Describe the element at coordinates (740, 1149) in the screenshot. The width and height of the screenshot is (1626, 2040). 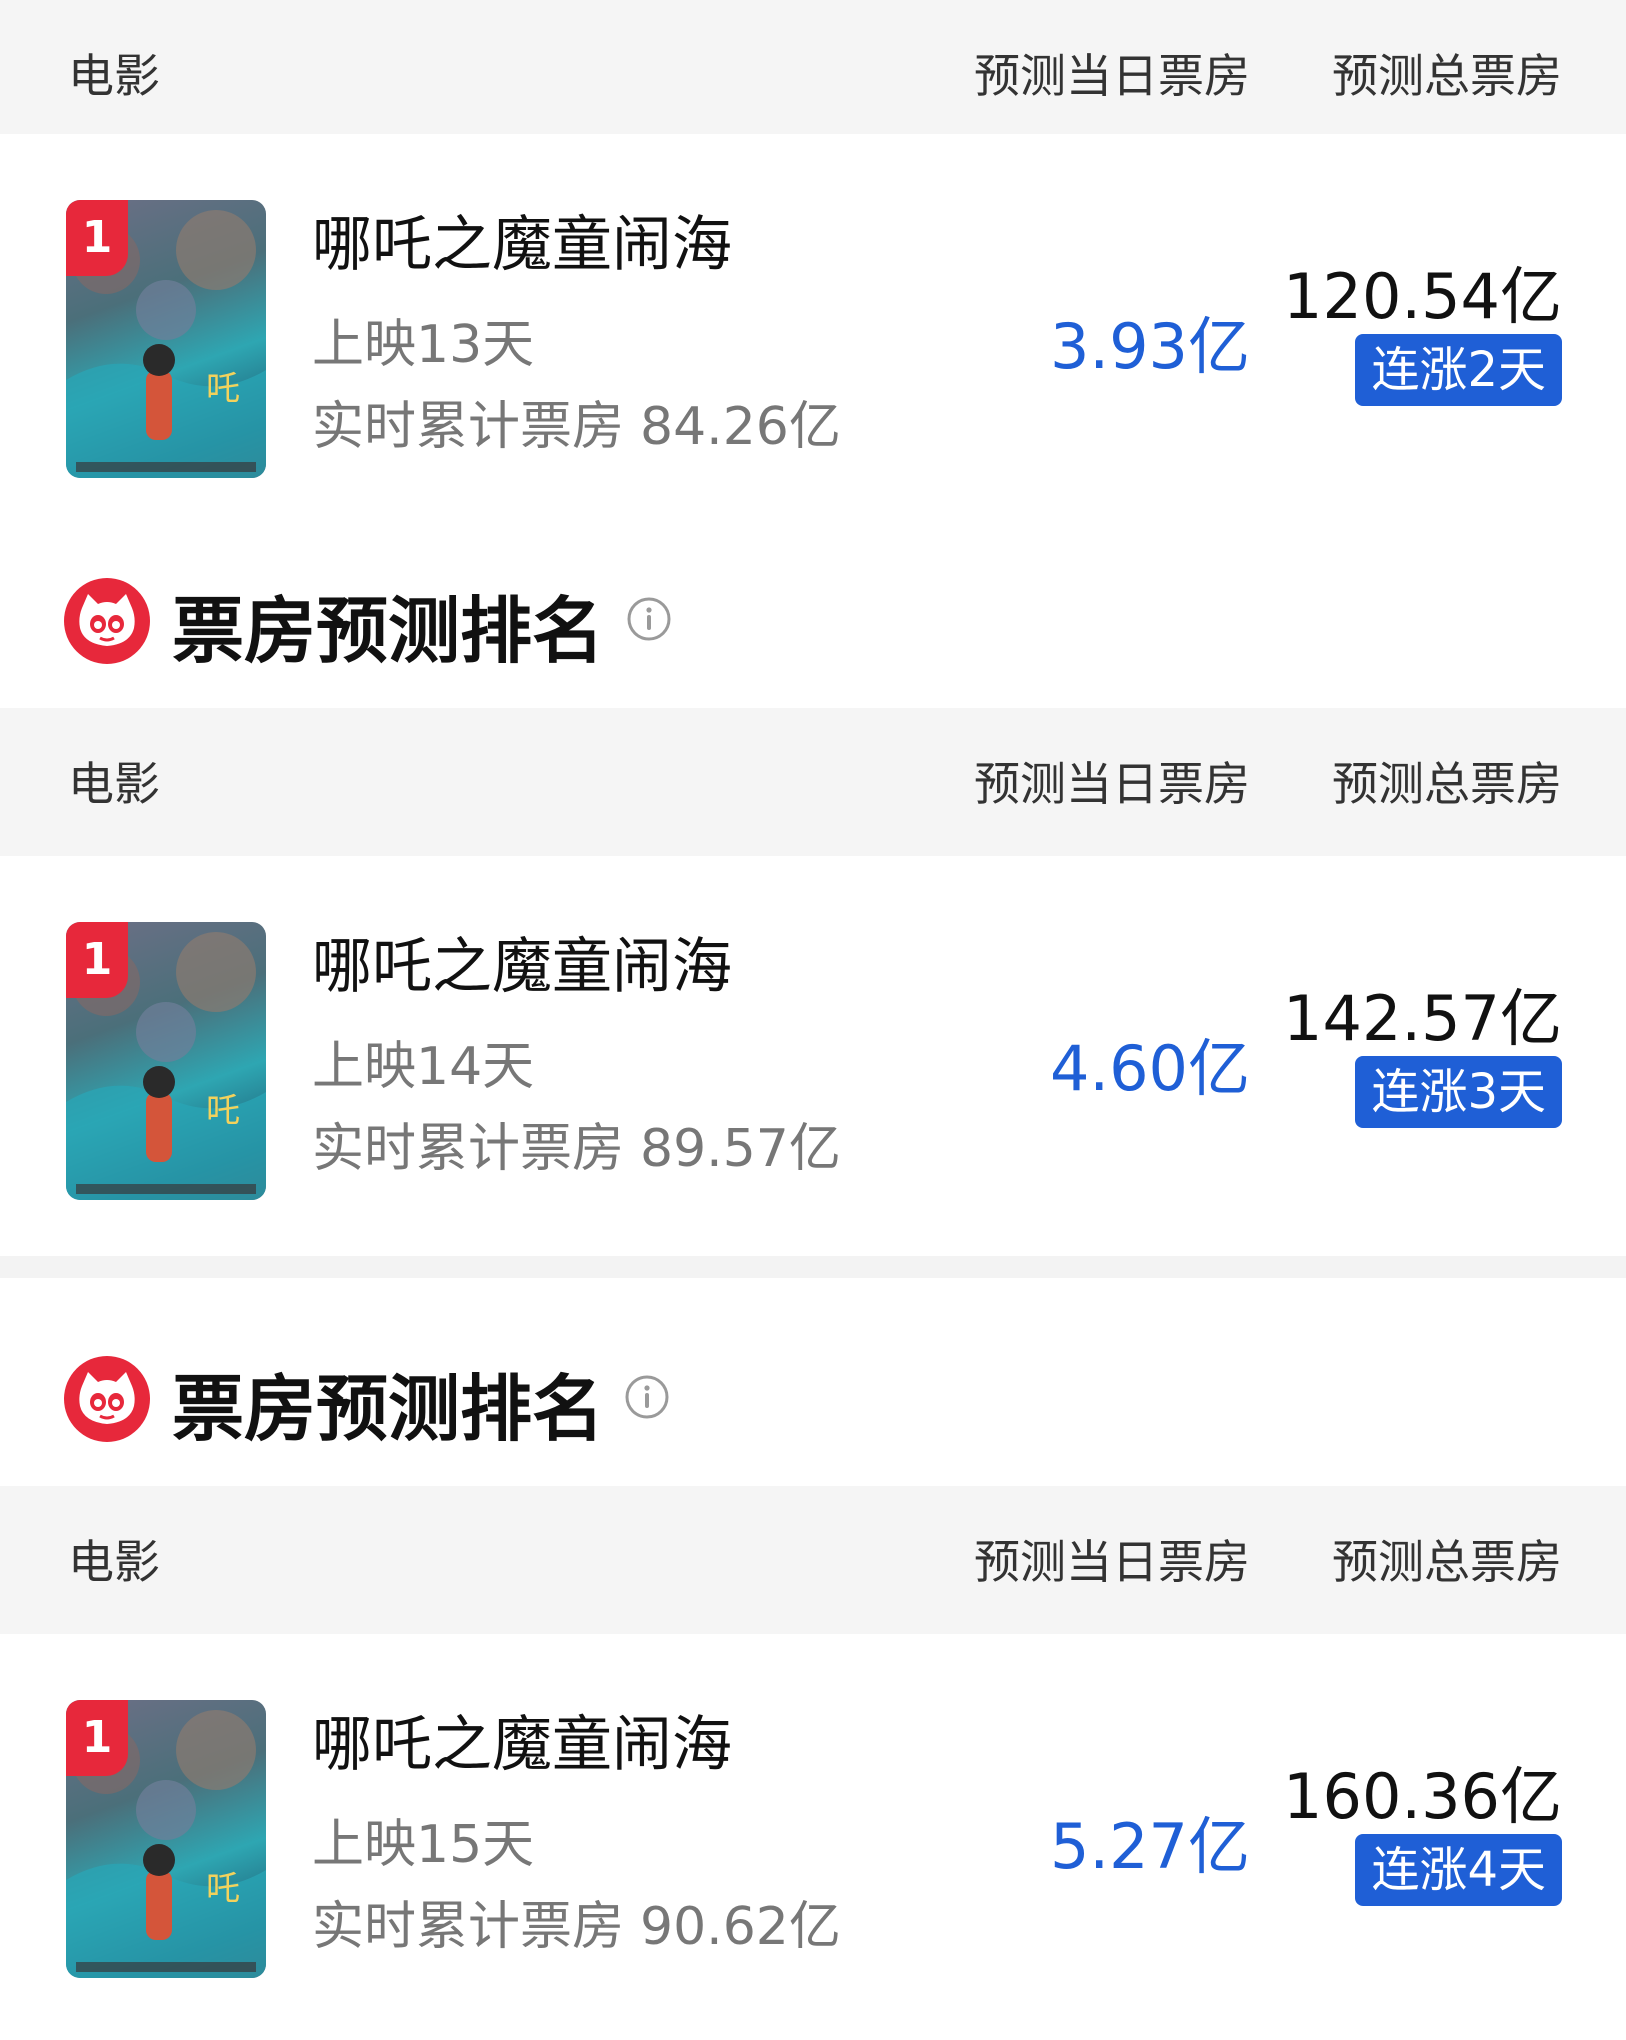
I see `realtime-value: 89.57亿` at that location.